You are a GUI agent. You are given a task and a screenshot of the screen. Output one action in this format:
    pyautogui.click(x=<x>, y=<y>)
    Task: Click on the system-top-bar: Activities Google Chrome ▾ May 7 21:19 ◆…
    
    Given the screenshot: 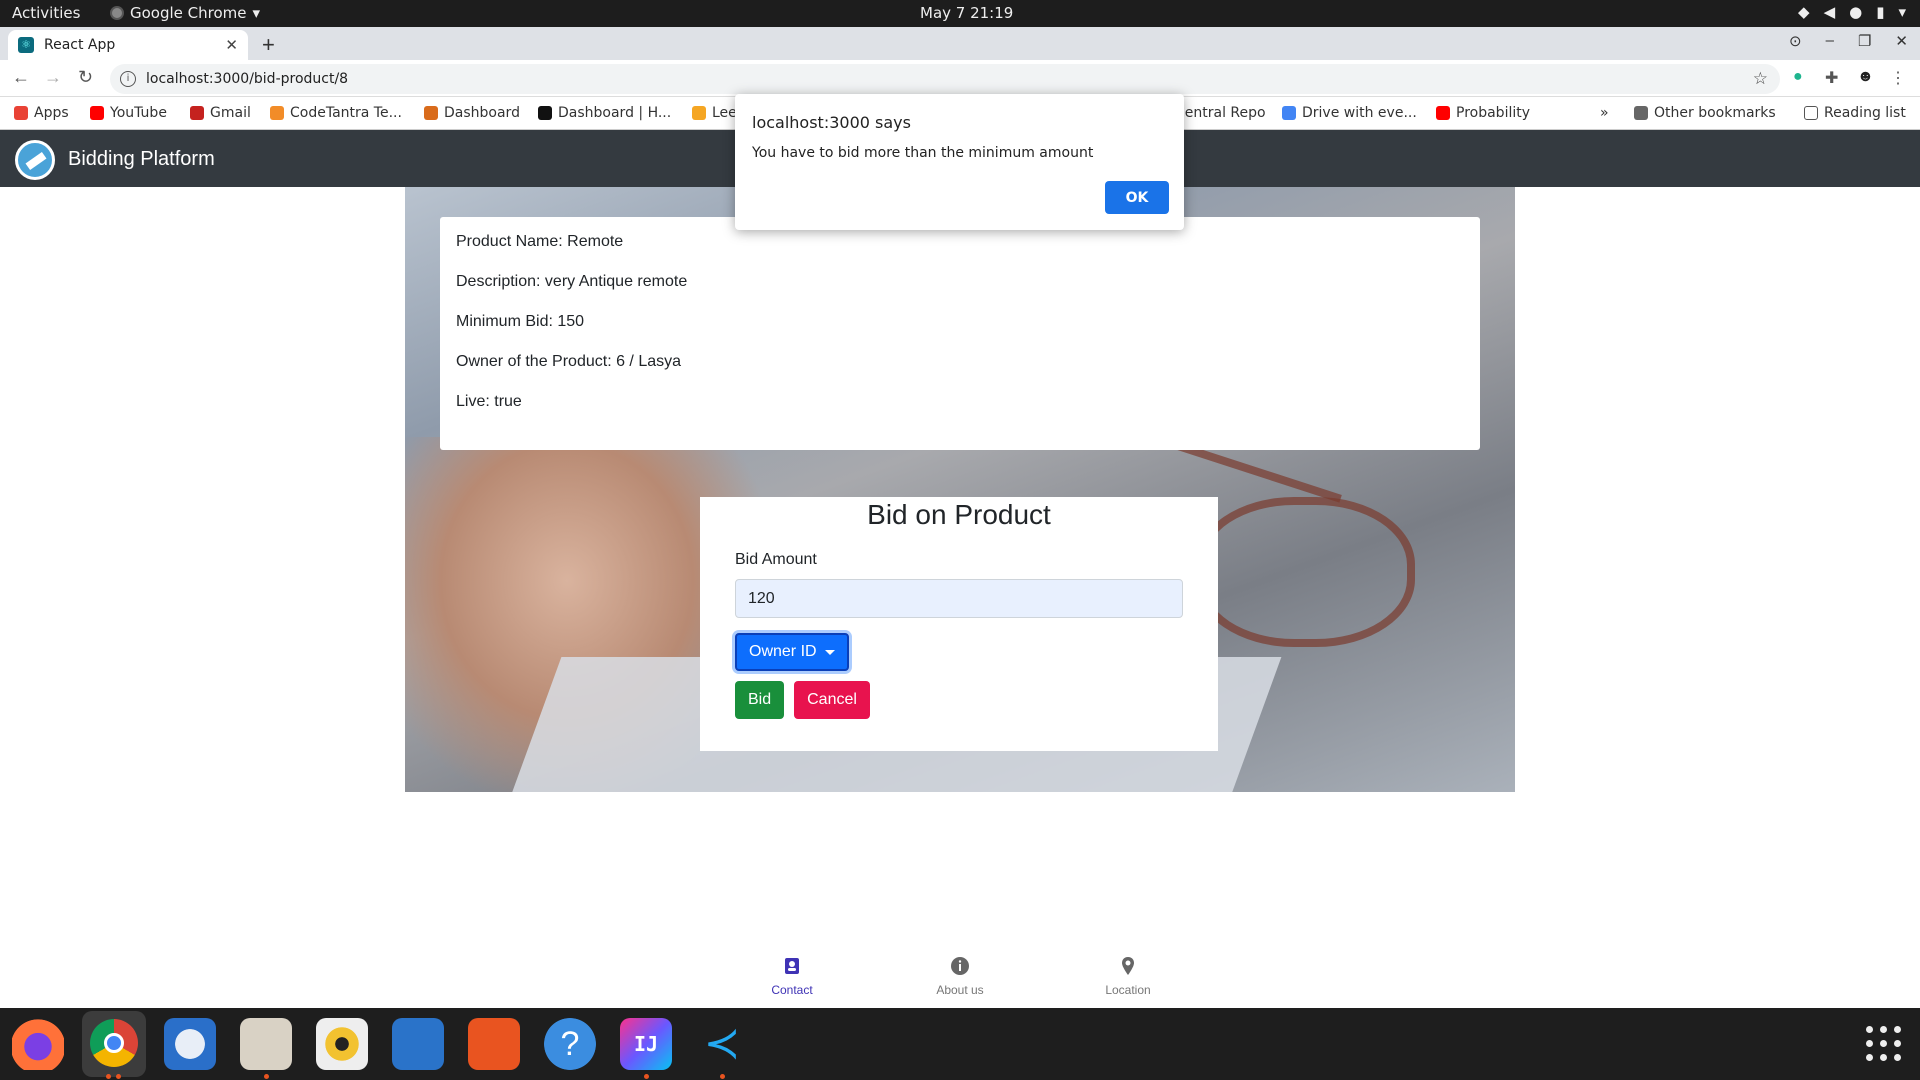 What is the action you would take?
    pyautogui.click(x=960, y=13)
    